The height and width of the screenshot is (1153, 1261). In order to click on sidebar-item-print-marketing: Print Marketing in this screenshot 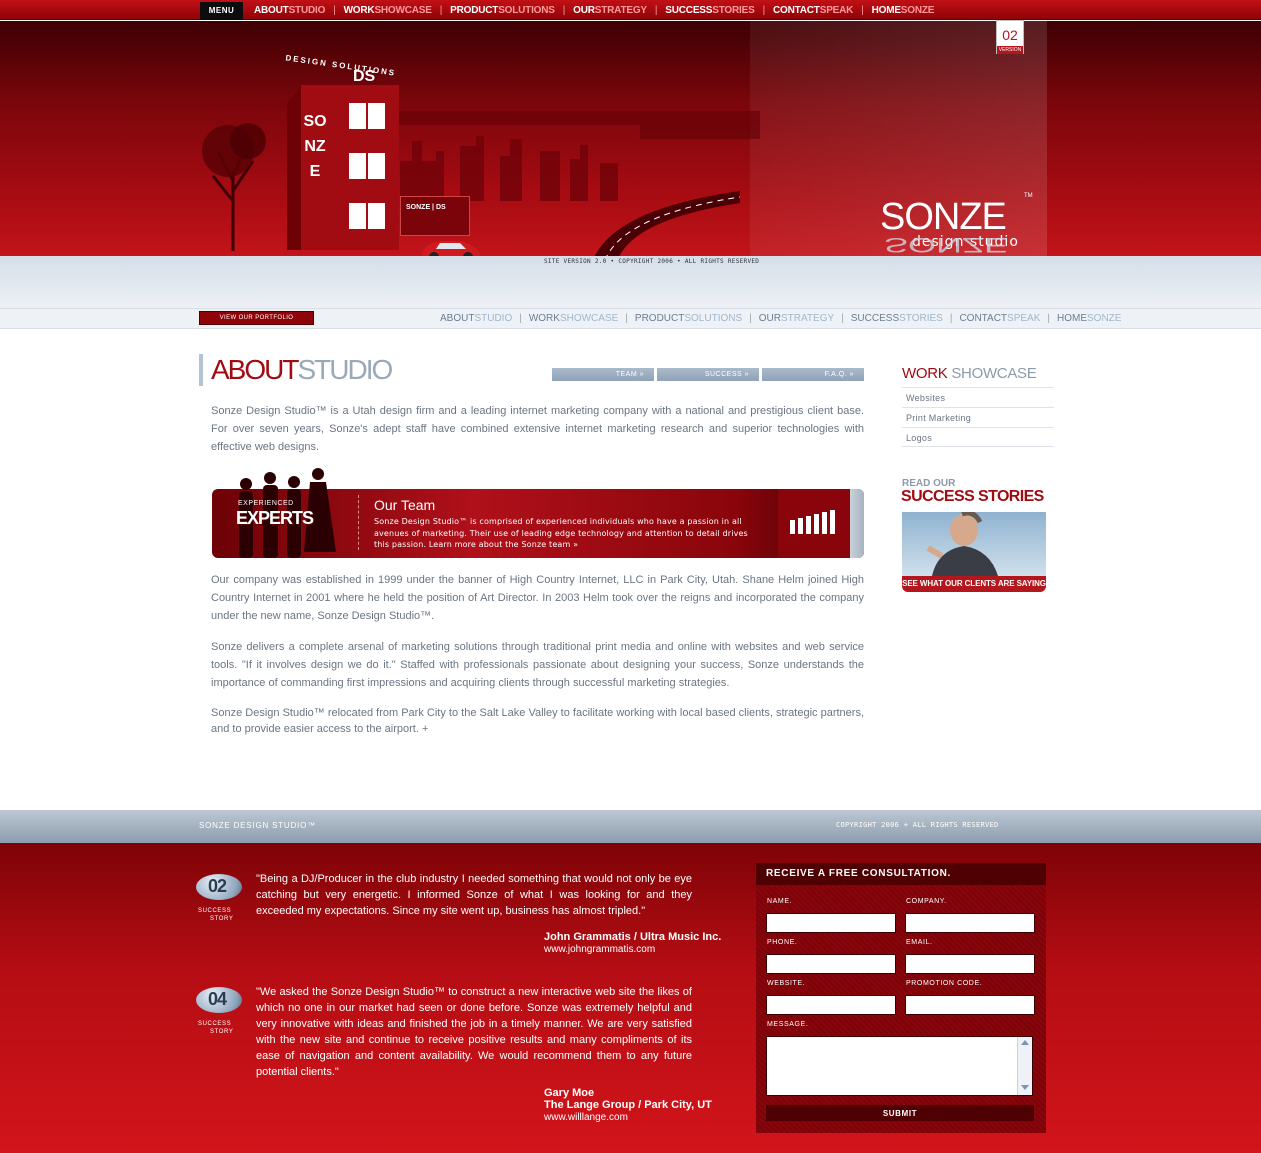, I will do `click(978, 417)`.